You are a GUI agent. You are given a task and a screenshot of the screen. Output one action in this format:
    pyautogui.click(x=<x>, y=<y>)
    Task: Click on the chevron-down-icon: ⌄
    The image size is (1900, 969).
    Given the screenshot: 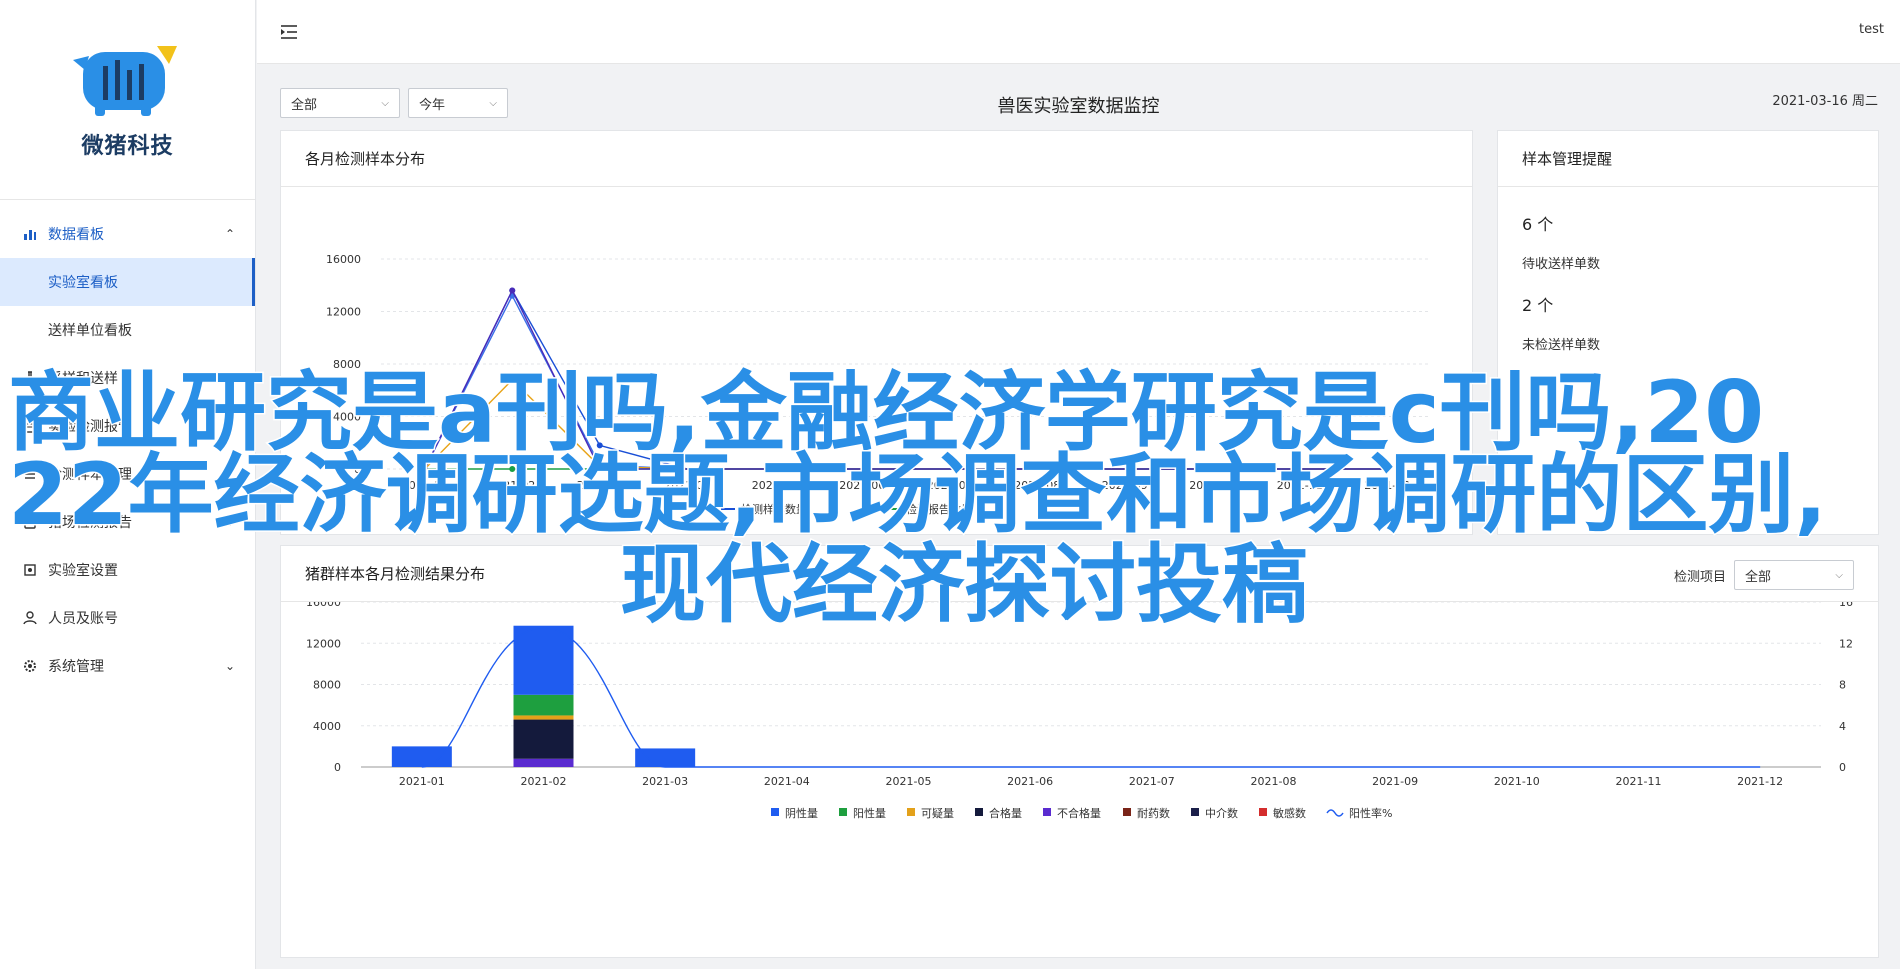 What is the action you would take?
    pyautogui.click(x=229, y=522)
    